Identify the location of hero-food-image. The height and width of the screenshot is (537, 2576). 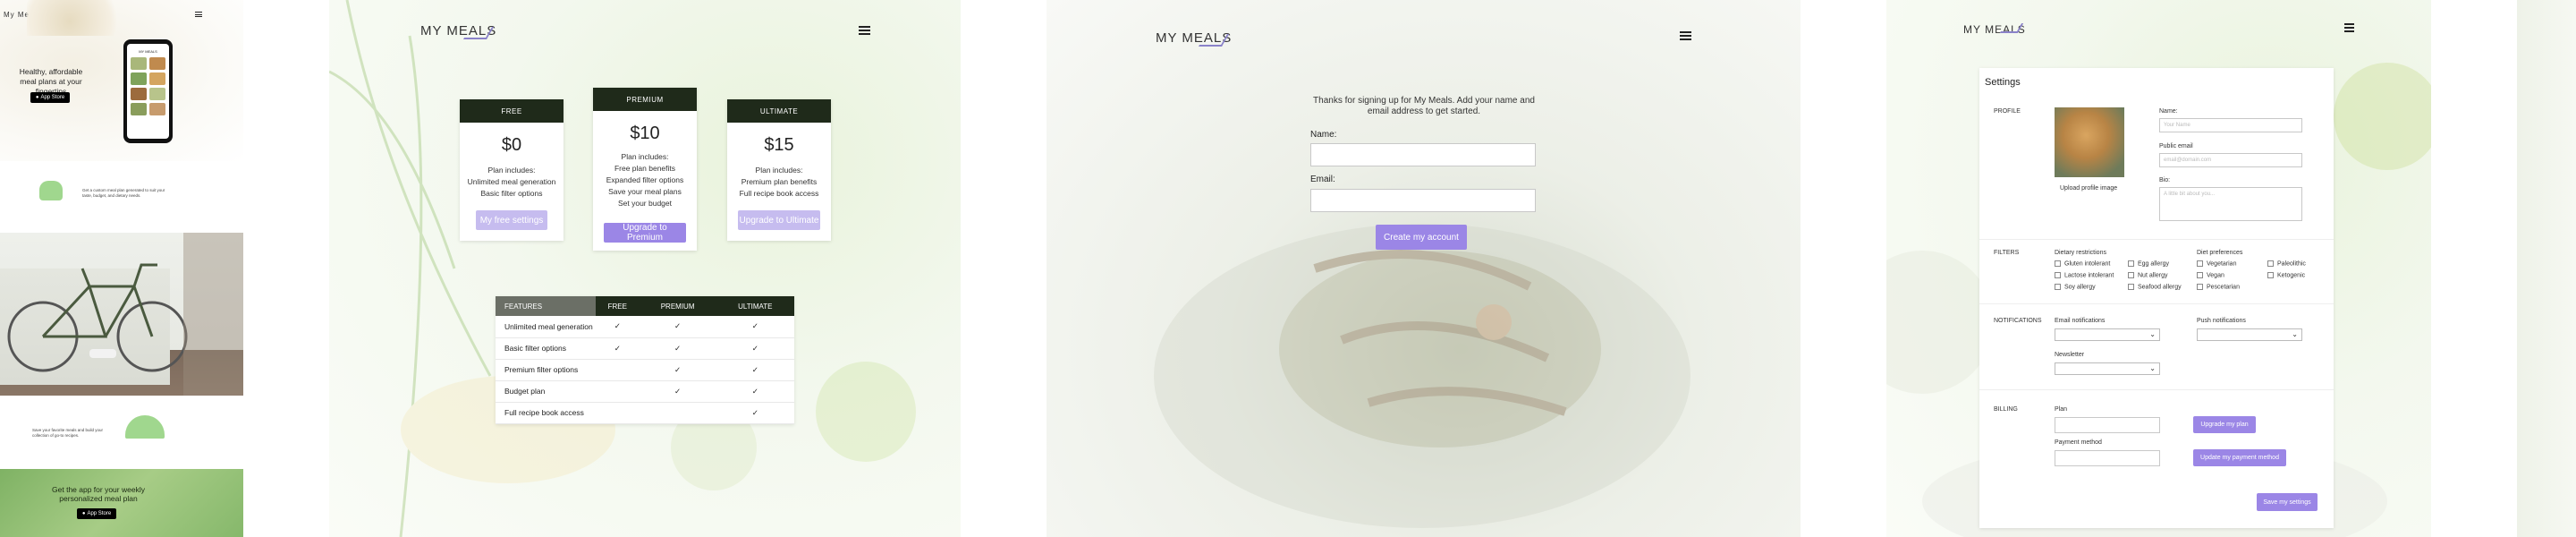
(80, 18).